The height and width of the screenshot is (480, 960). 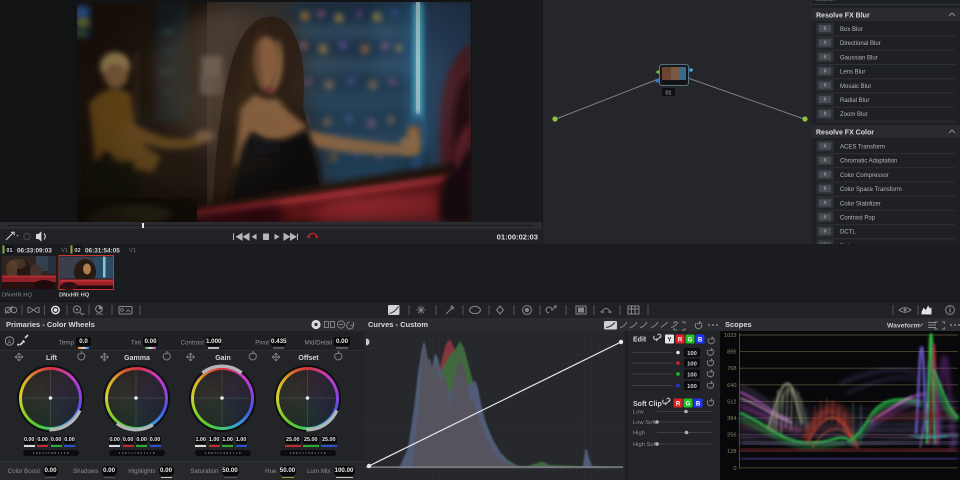 I want to click on svg-text: 896, so click(x=731, y=353).